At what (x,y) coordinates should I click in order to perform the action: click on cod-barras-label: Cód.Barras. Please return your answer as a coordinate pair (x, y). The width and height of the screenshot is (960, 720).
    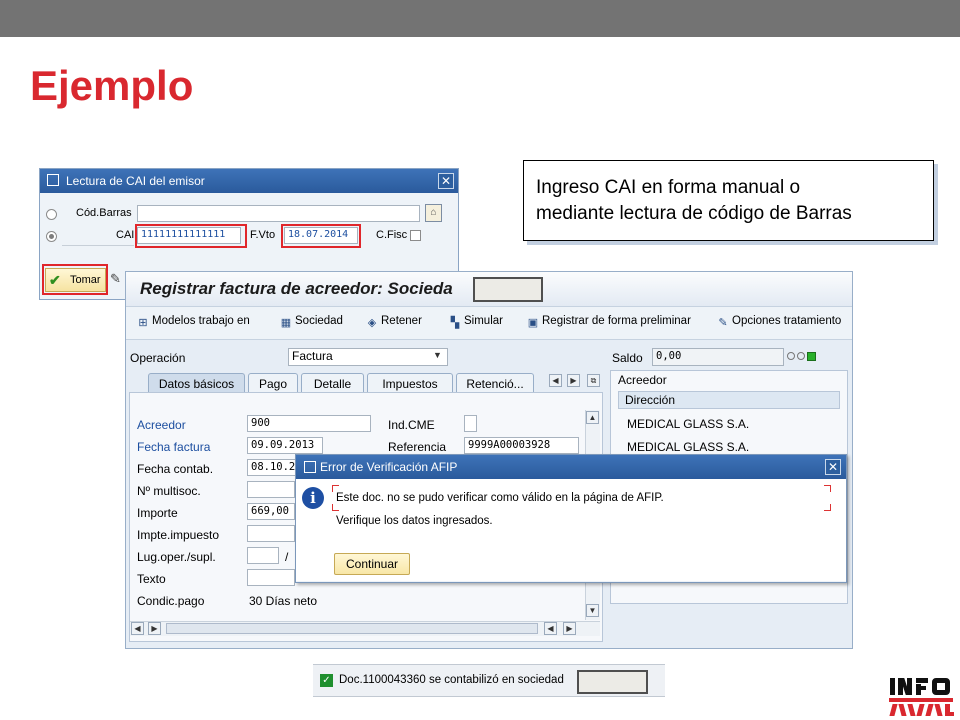
    Looking at the image, I should click on (104, 213).